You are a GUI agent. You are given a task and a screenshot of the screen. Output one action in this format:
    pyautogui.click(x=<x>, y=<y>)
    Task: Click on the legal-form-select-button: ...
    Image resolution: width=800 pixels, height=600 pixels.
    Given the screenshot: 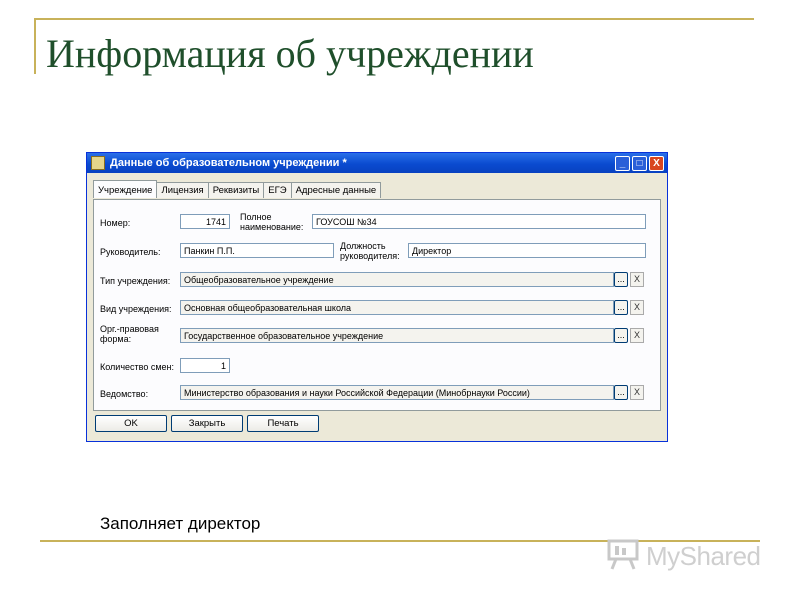 What is the action you would take?
    pyautogui.click(x=621, y=335)
    